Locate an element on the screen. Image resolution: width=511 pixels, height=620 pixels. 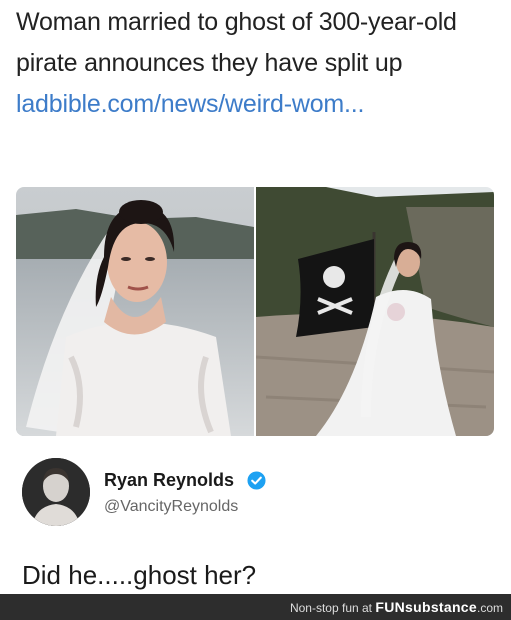
verified-check-icon is located at coordinates (256, 480).